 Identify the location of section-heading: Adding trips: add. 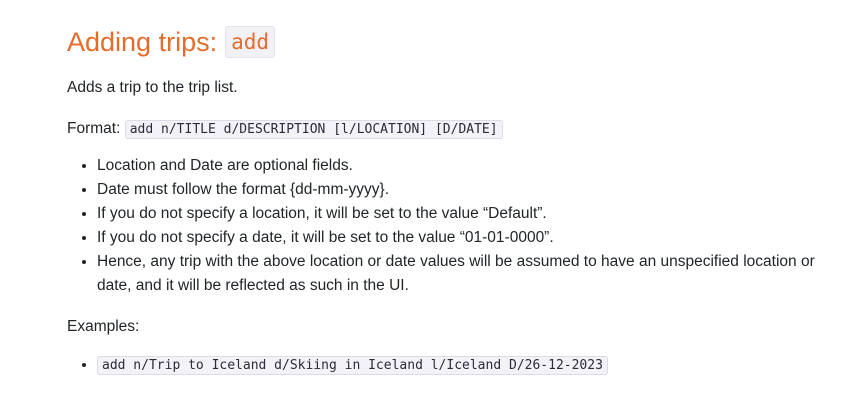
(447, 42).